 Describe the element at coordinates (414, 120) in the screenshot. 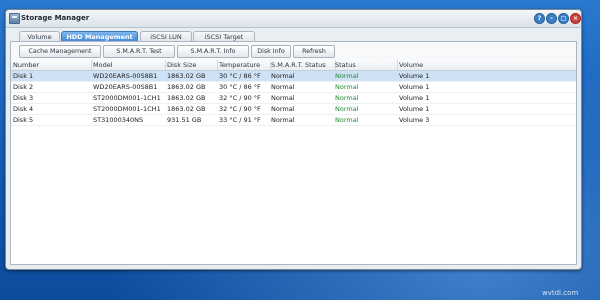

I see `cell-volume: Volume 3` at that location.